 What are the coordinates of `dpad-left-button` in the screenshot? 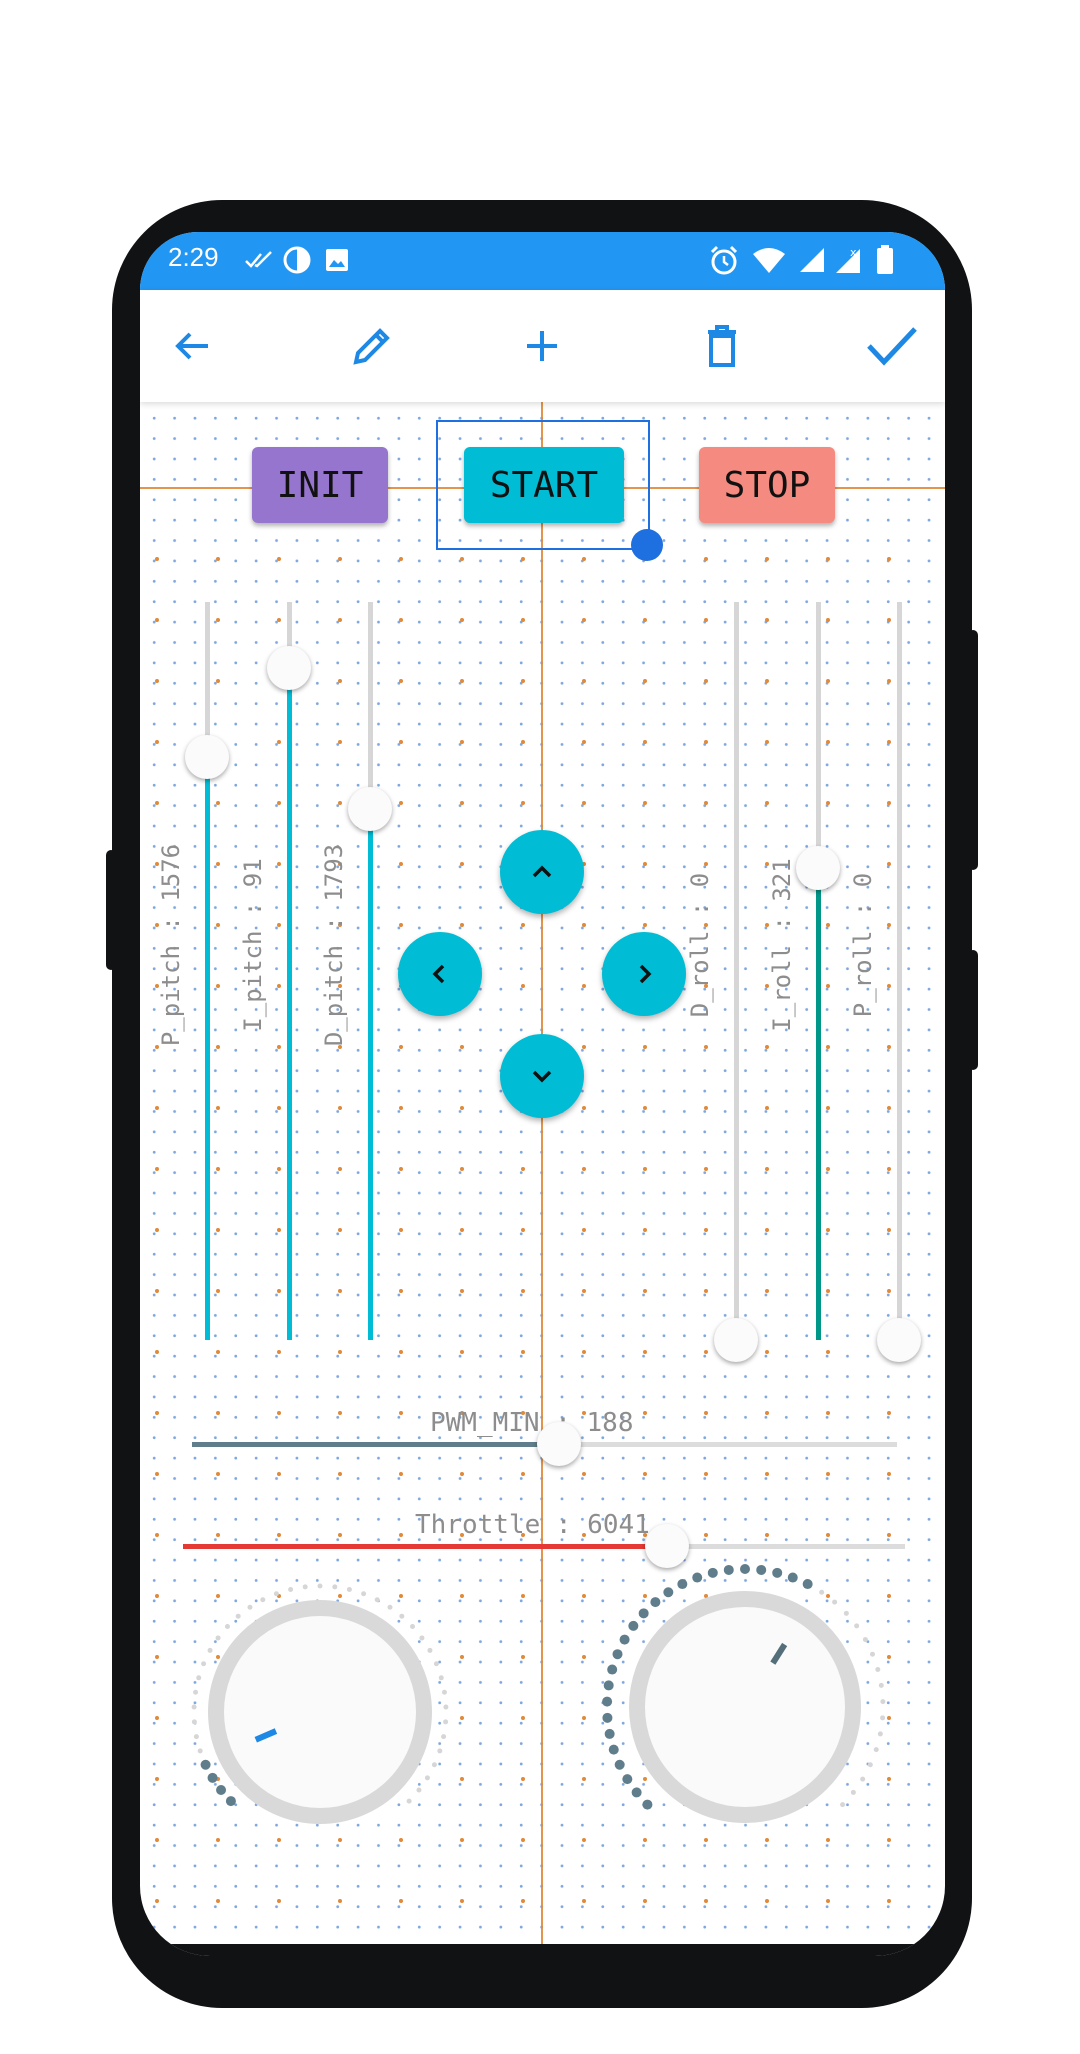 It's located at (440, 974).